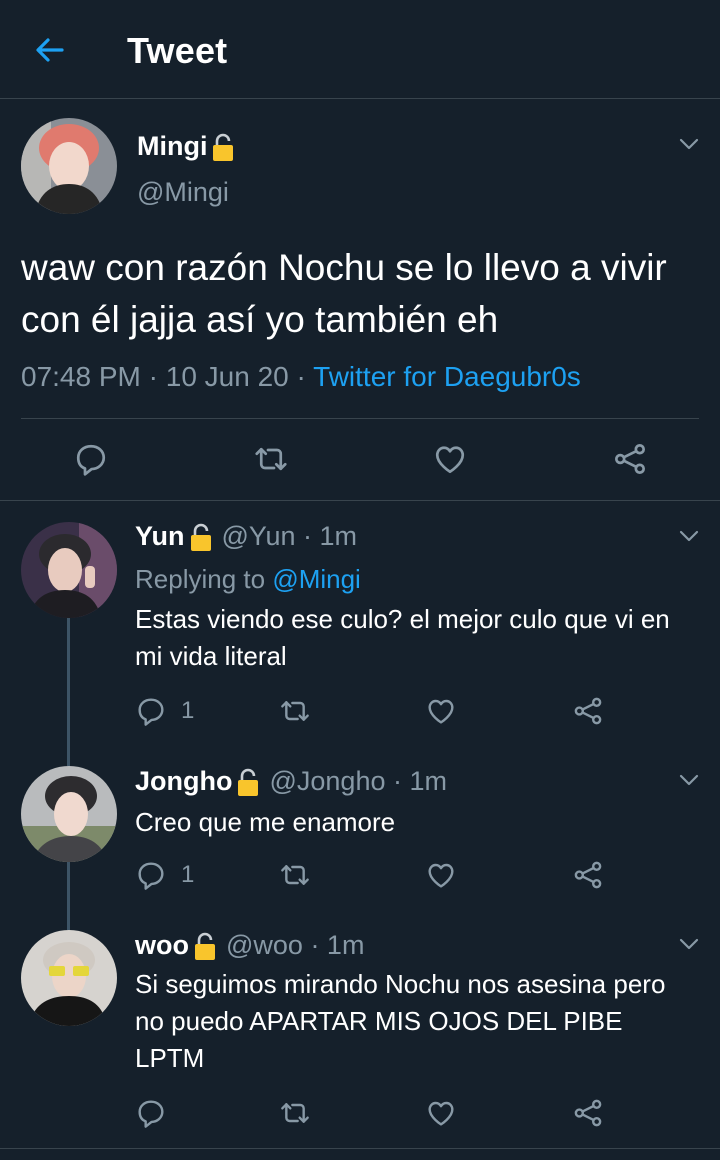 This screenshot has height=1160, width=720. What do you see at coordinates (162, 945) in the screenshot?
I see `reply-author-name: woo` at bounding box center [162, 945].